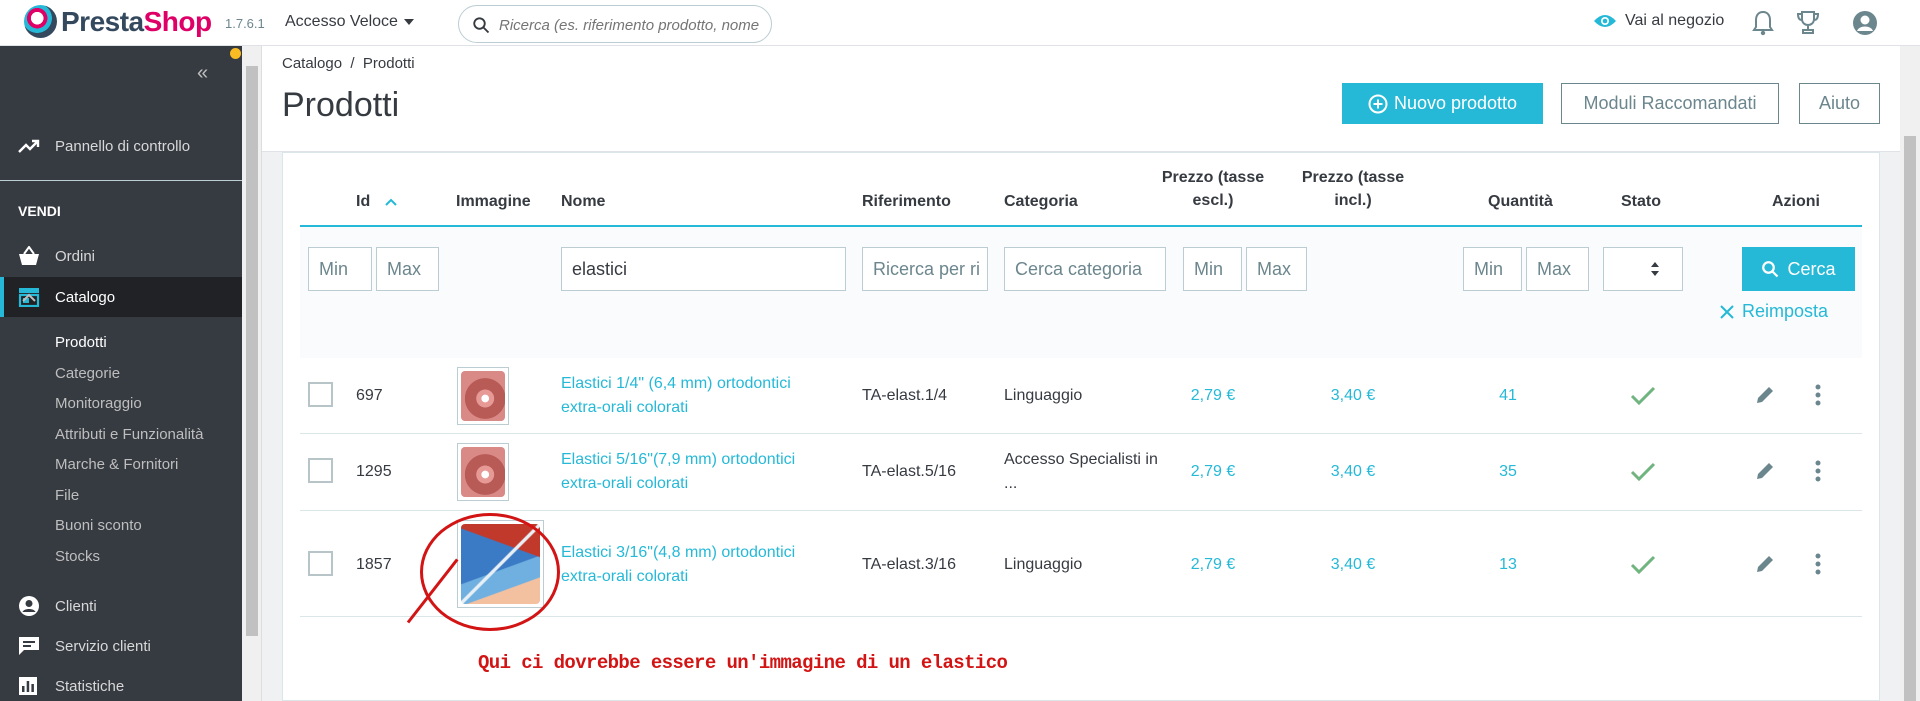 The height and width of the screenshot is (701, 1920). Describe the element at coordinates (1763, 23) in the screenshot. I see `bell-icon` at that location.